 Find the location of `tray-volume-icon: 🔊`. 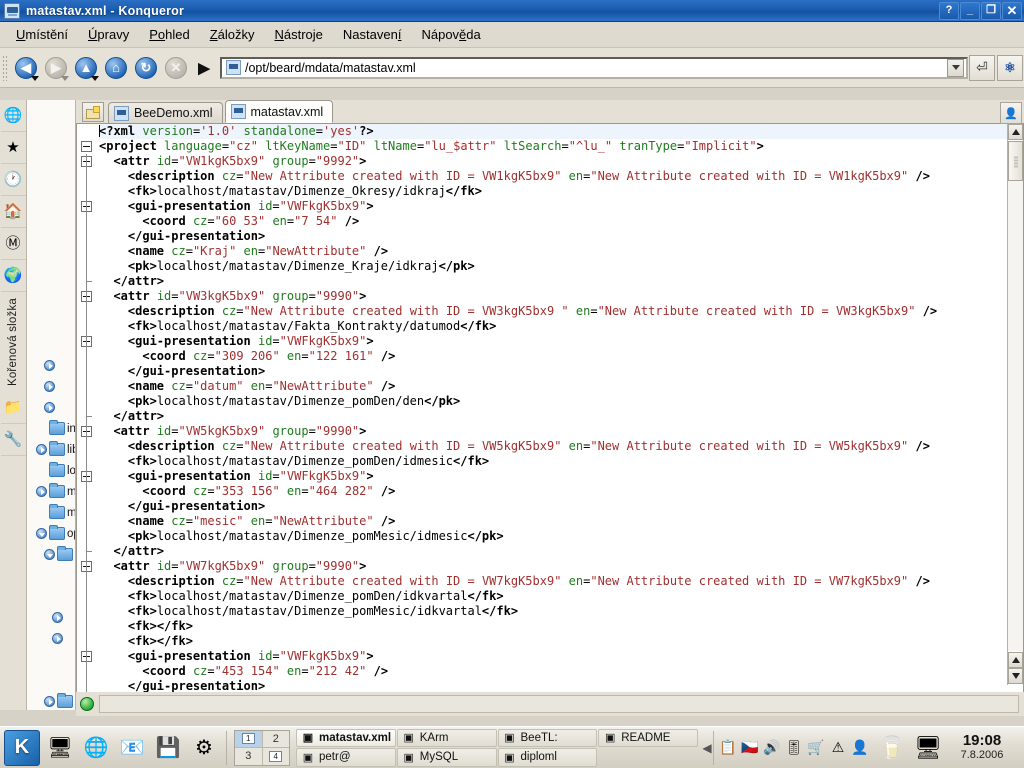

tray-volume-icon: 🔊 is located at coordinates (772, 748).